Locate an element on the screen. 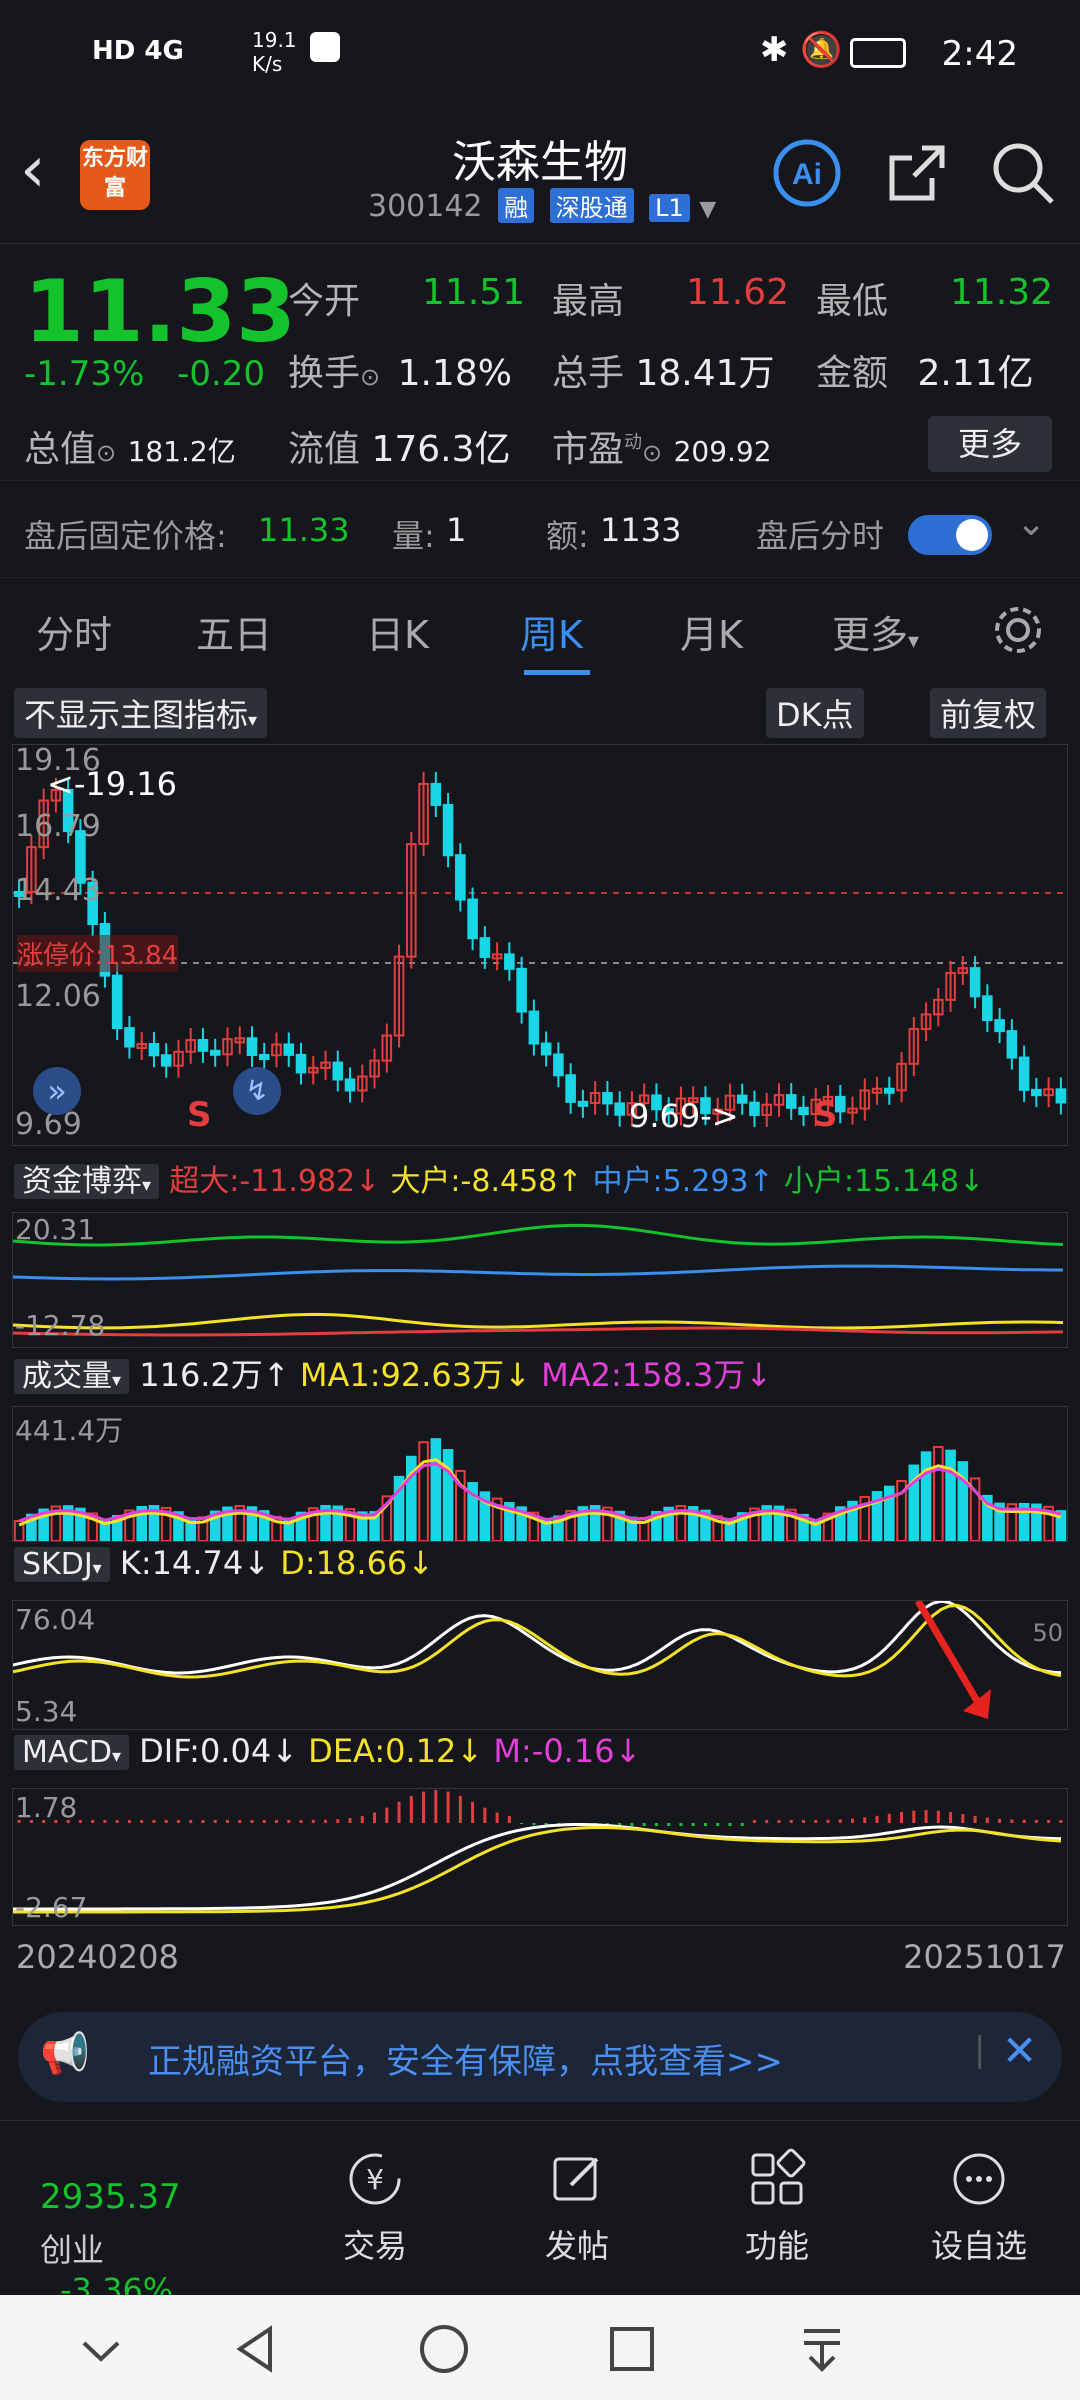  share-icon is located at coordinates (917, 173).